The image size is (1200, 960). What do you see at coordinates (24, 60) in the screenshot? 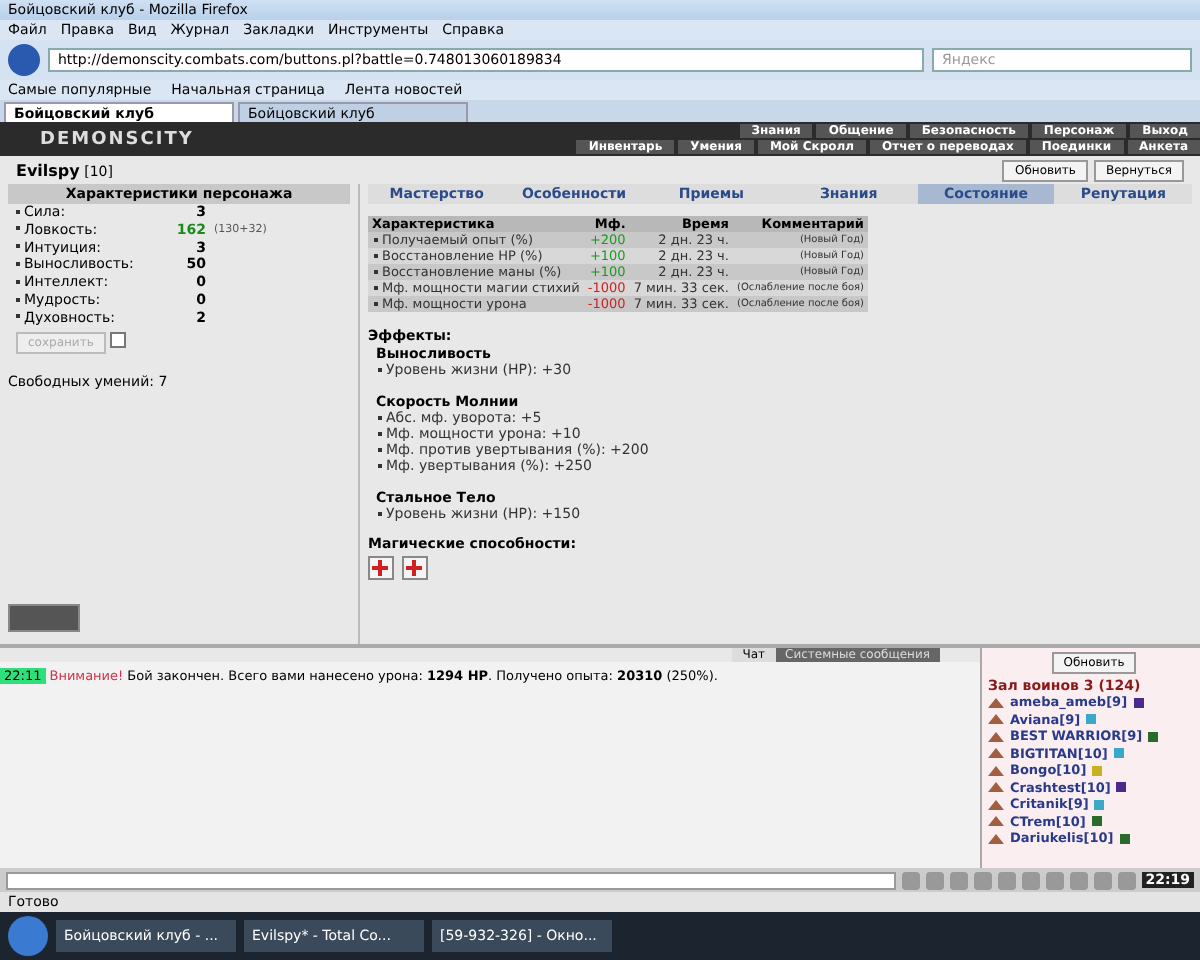
I see `back-button` at bounding box center [24, 60].